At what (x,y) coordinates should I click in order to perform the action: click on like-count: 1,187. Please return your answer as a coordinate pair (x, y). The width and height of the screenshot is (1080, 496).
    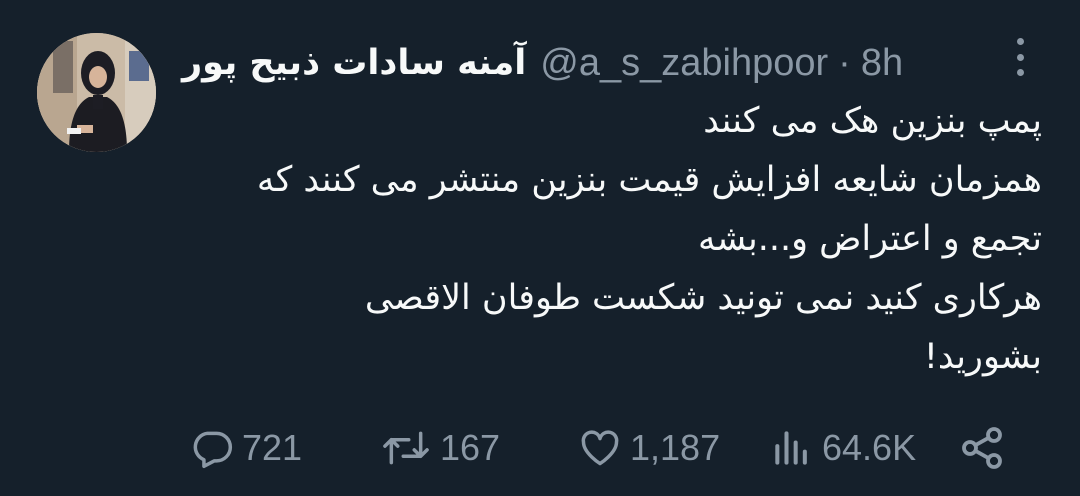
    Looking at the image, I should click on (675, 447).